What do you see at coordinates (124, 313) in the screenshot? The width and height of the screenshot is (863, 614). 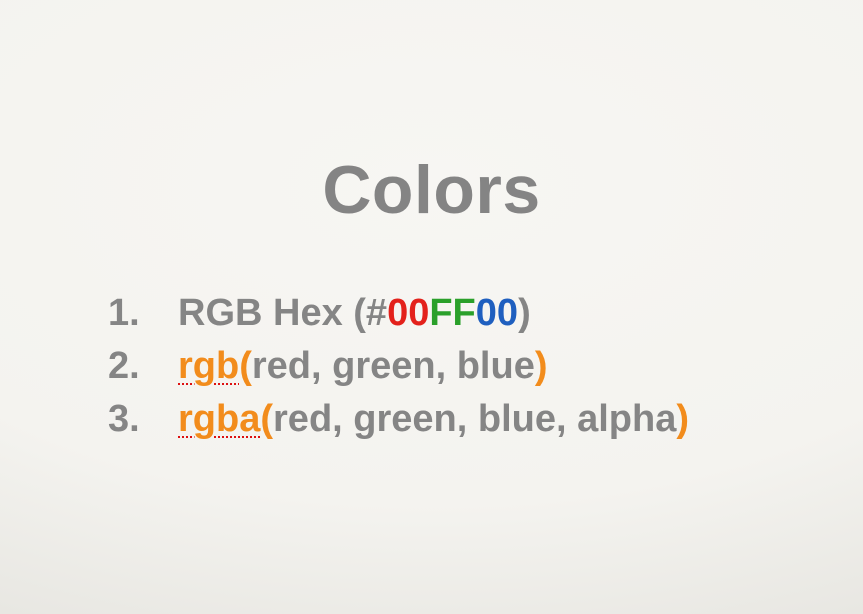 I see `list-number: 1.` at bounding box center [124, 313].